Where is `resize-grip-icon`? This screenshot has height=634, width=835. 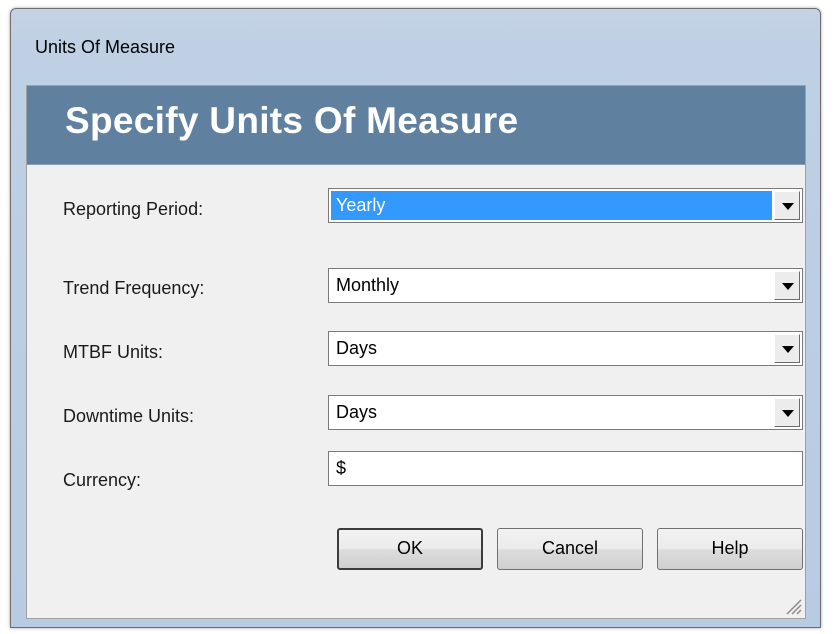 resize-grip-icon is located at coordinates (793, 606).